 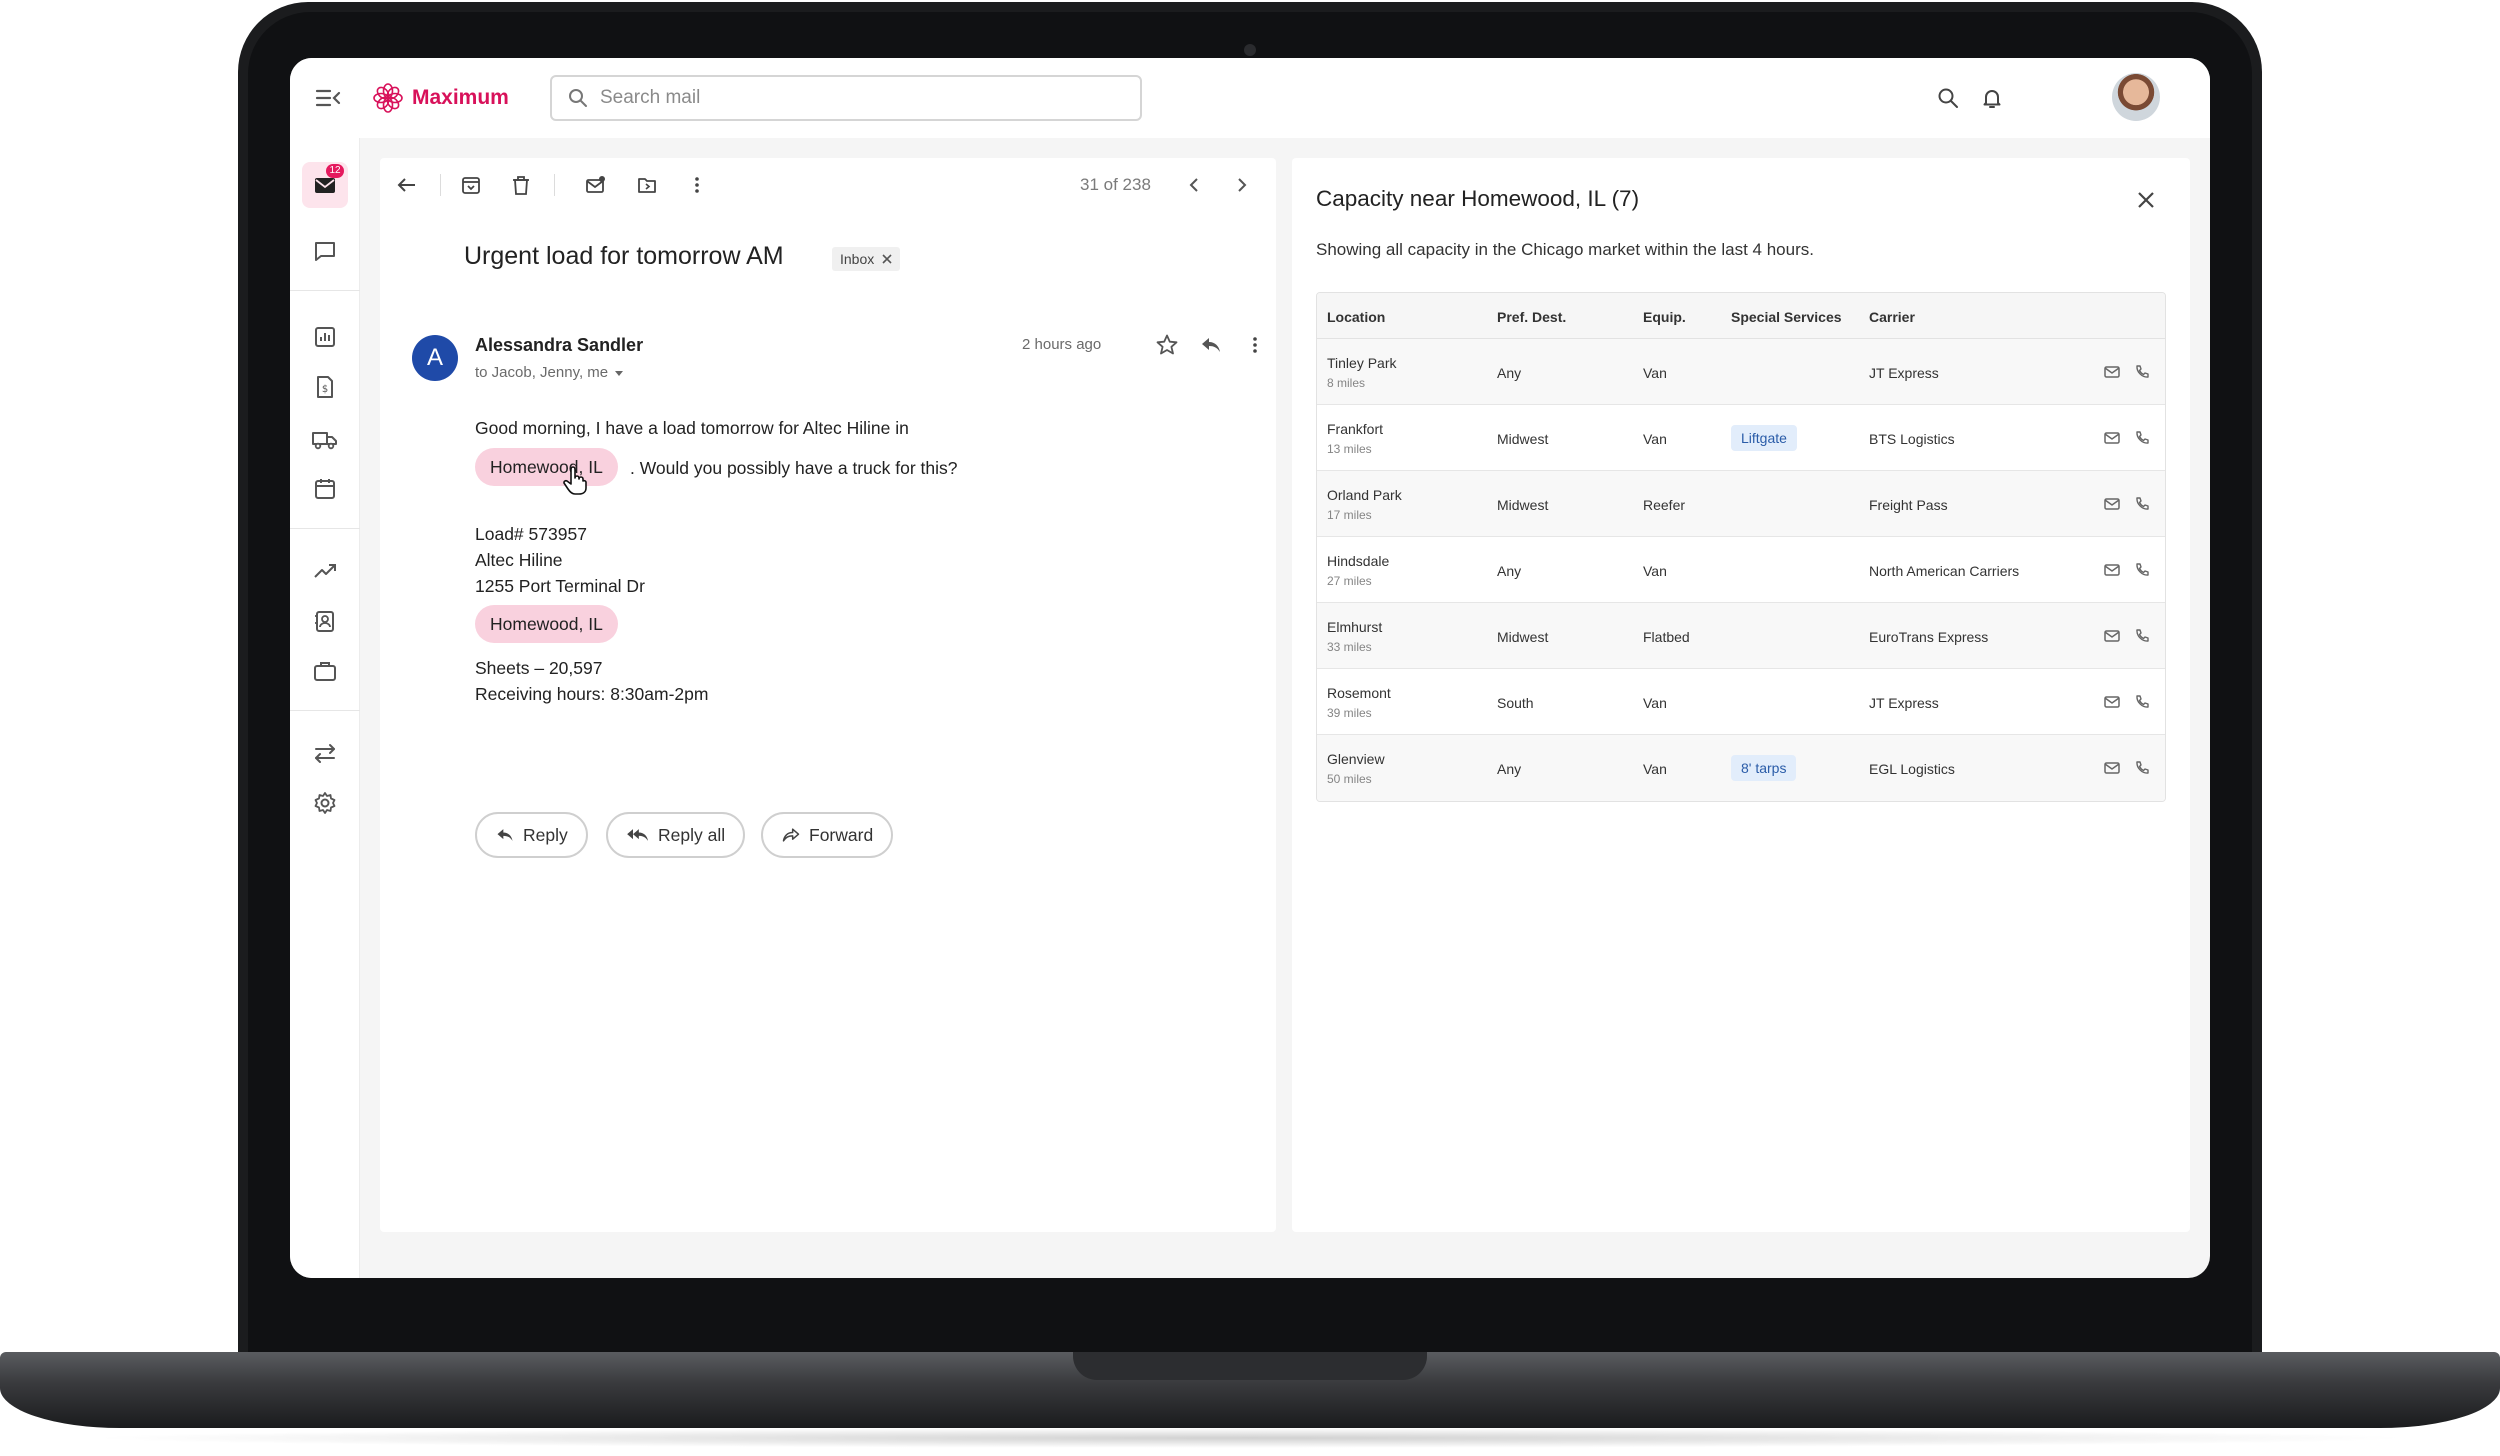 What do you see at coordinates (1908, 505) in the screenshot?
I see `row-carrier: Freight Pass` at bounding box center [1908, 505].